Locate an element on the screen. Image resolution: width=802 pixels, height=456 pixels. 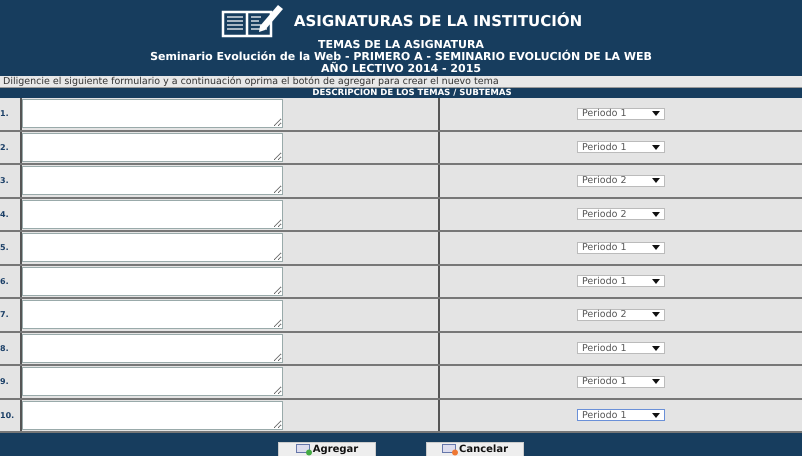
course-name: Seminario Evolución de la Web - PRIMERO A - SEMINARIO EVOLUCIÓN DE LA WEB is located at coordinates (401, 57).